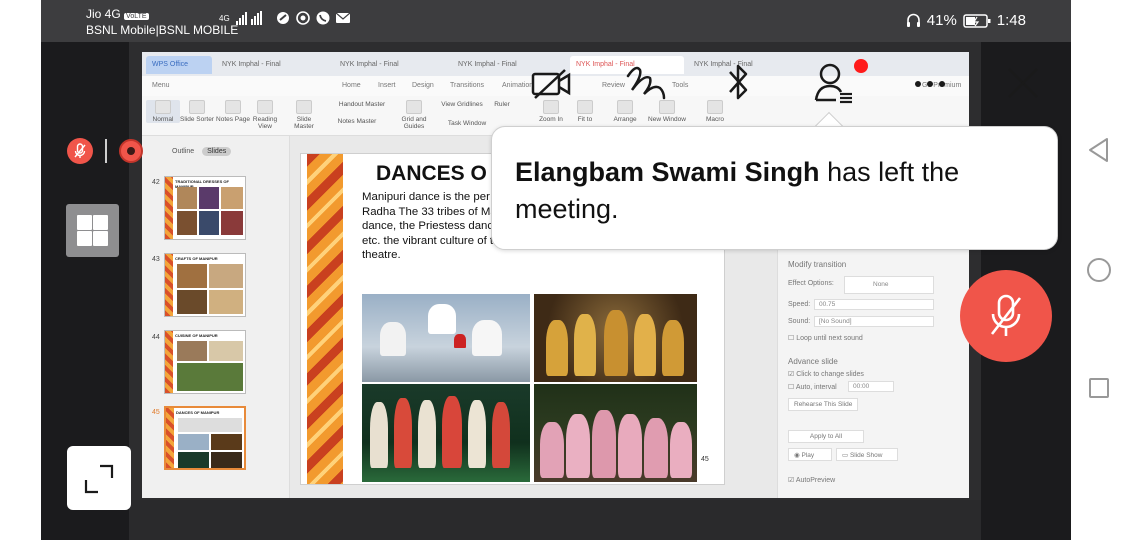  I want to click on headset-icon, so click(913, 20).